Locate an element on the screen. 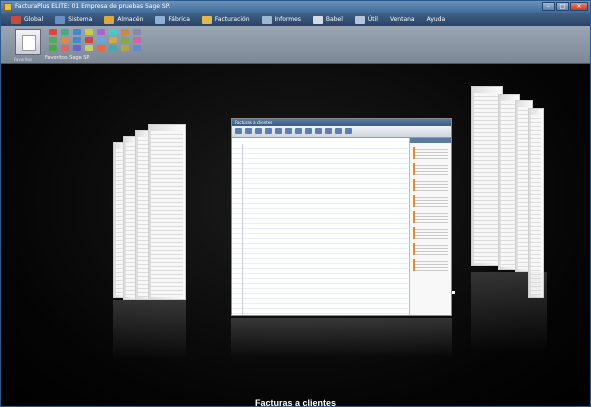  side-panel is located at coordinates (430, 226).